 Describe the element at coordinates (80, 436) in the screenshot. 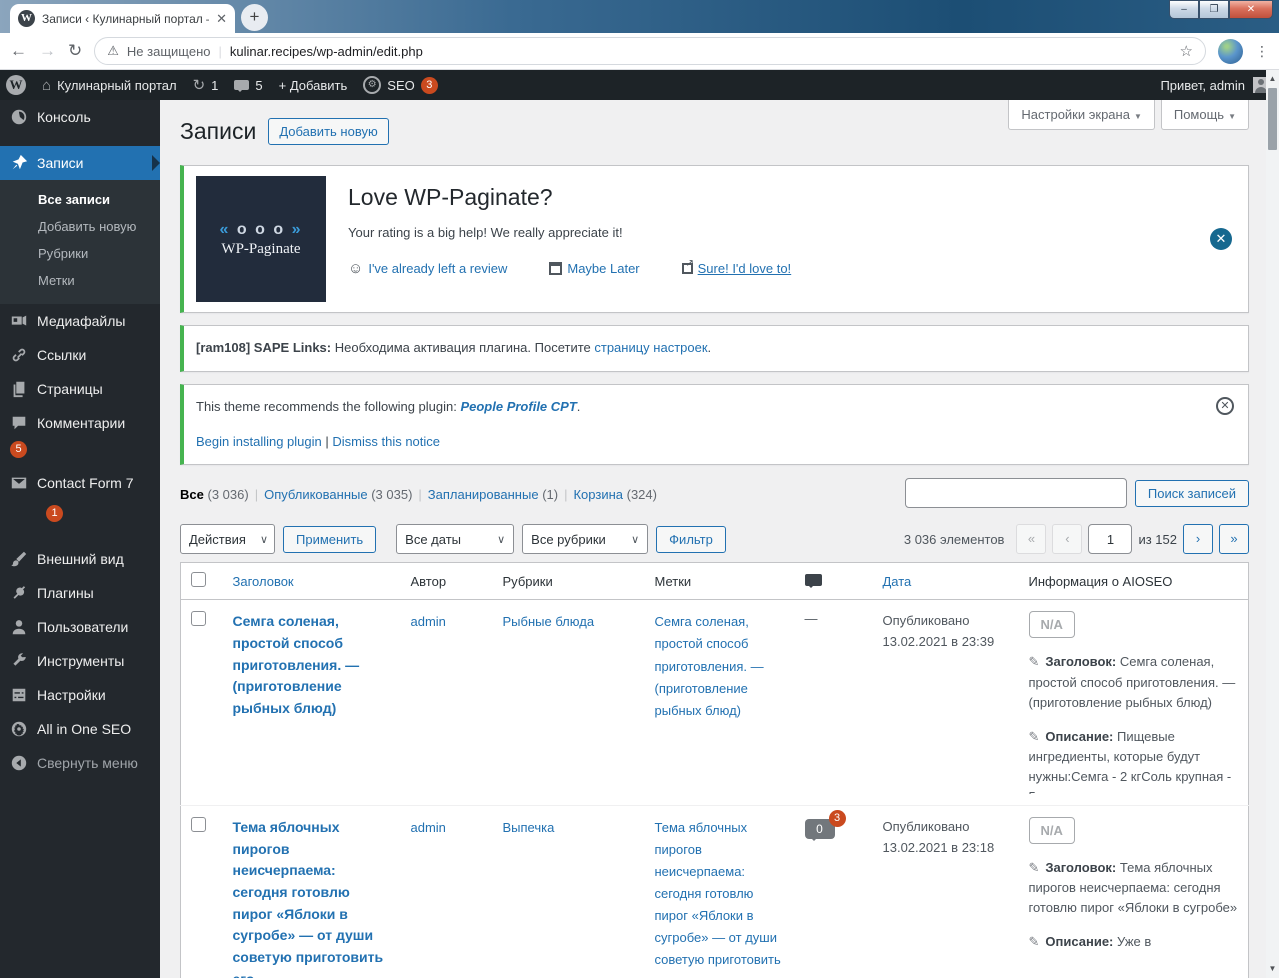

I see `sidebar-item-comments: Комментарии 5` at that location.